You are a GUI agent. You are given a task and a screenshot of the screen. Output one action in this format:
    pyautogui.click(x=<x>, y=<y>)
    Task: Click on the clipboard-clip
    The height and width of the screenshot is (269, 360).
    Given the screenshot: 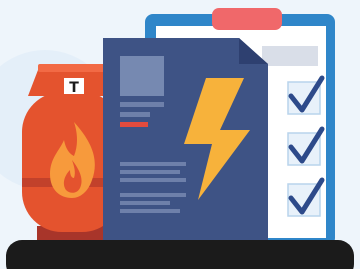 What is the action you would take?
    pyautogui.click(x=247, y=19)
    